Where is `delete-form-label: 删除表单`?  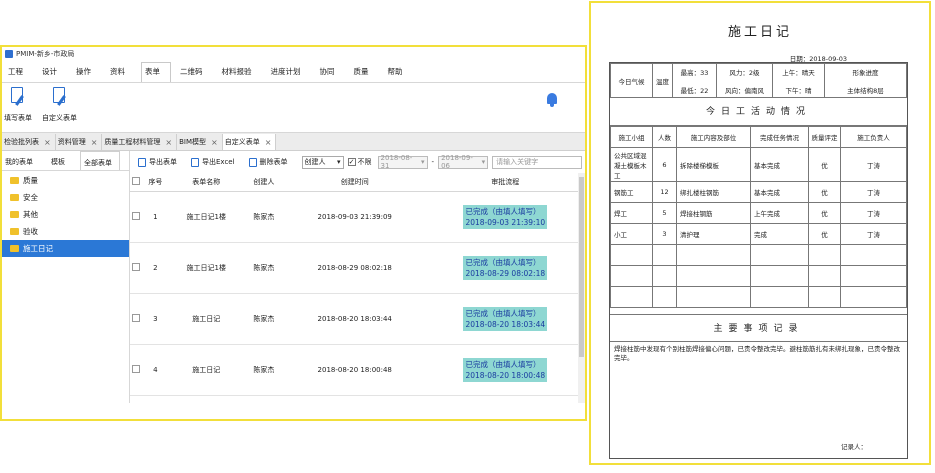
delete-form-label: 删除表单 is located at coordinates (274, 162).